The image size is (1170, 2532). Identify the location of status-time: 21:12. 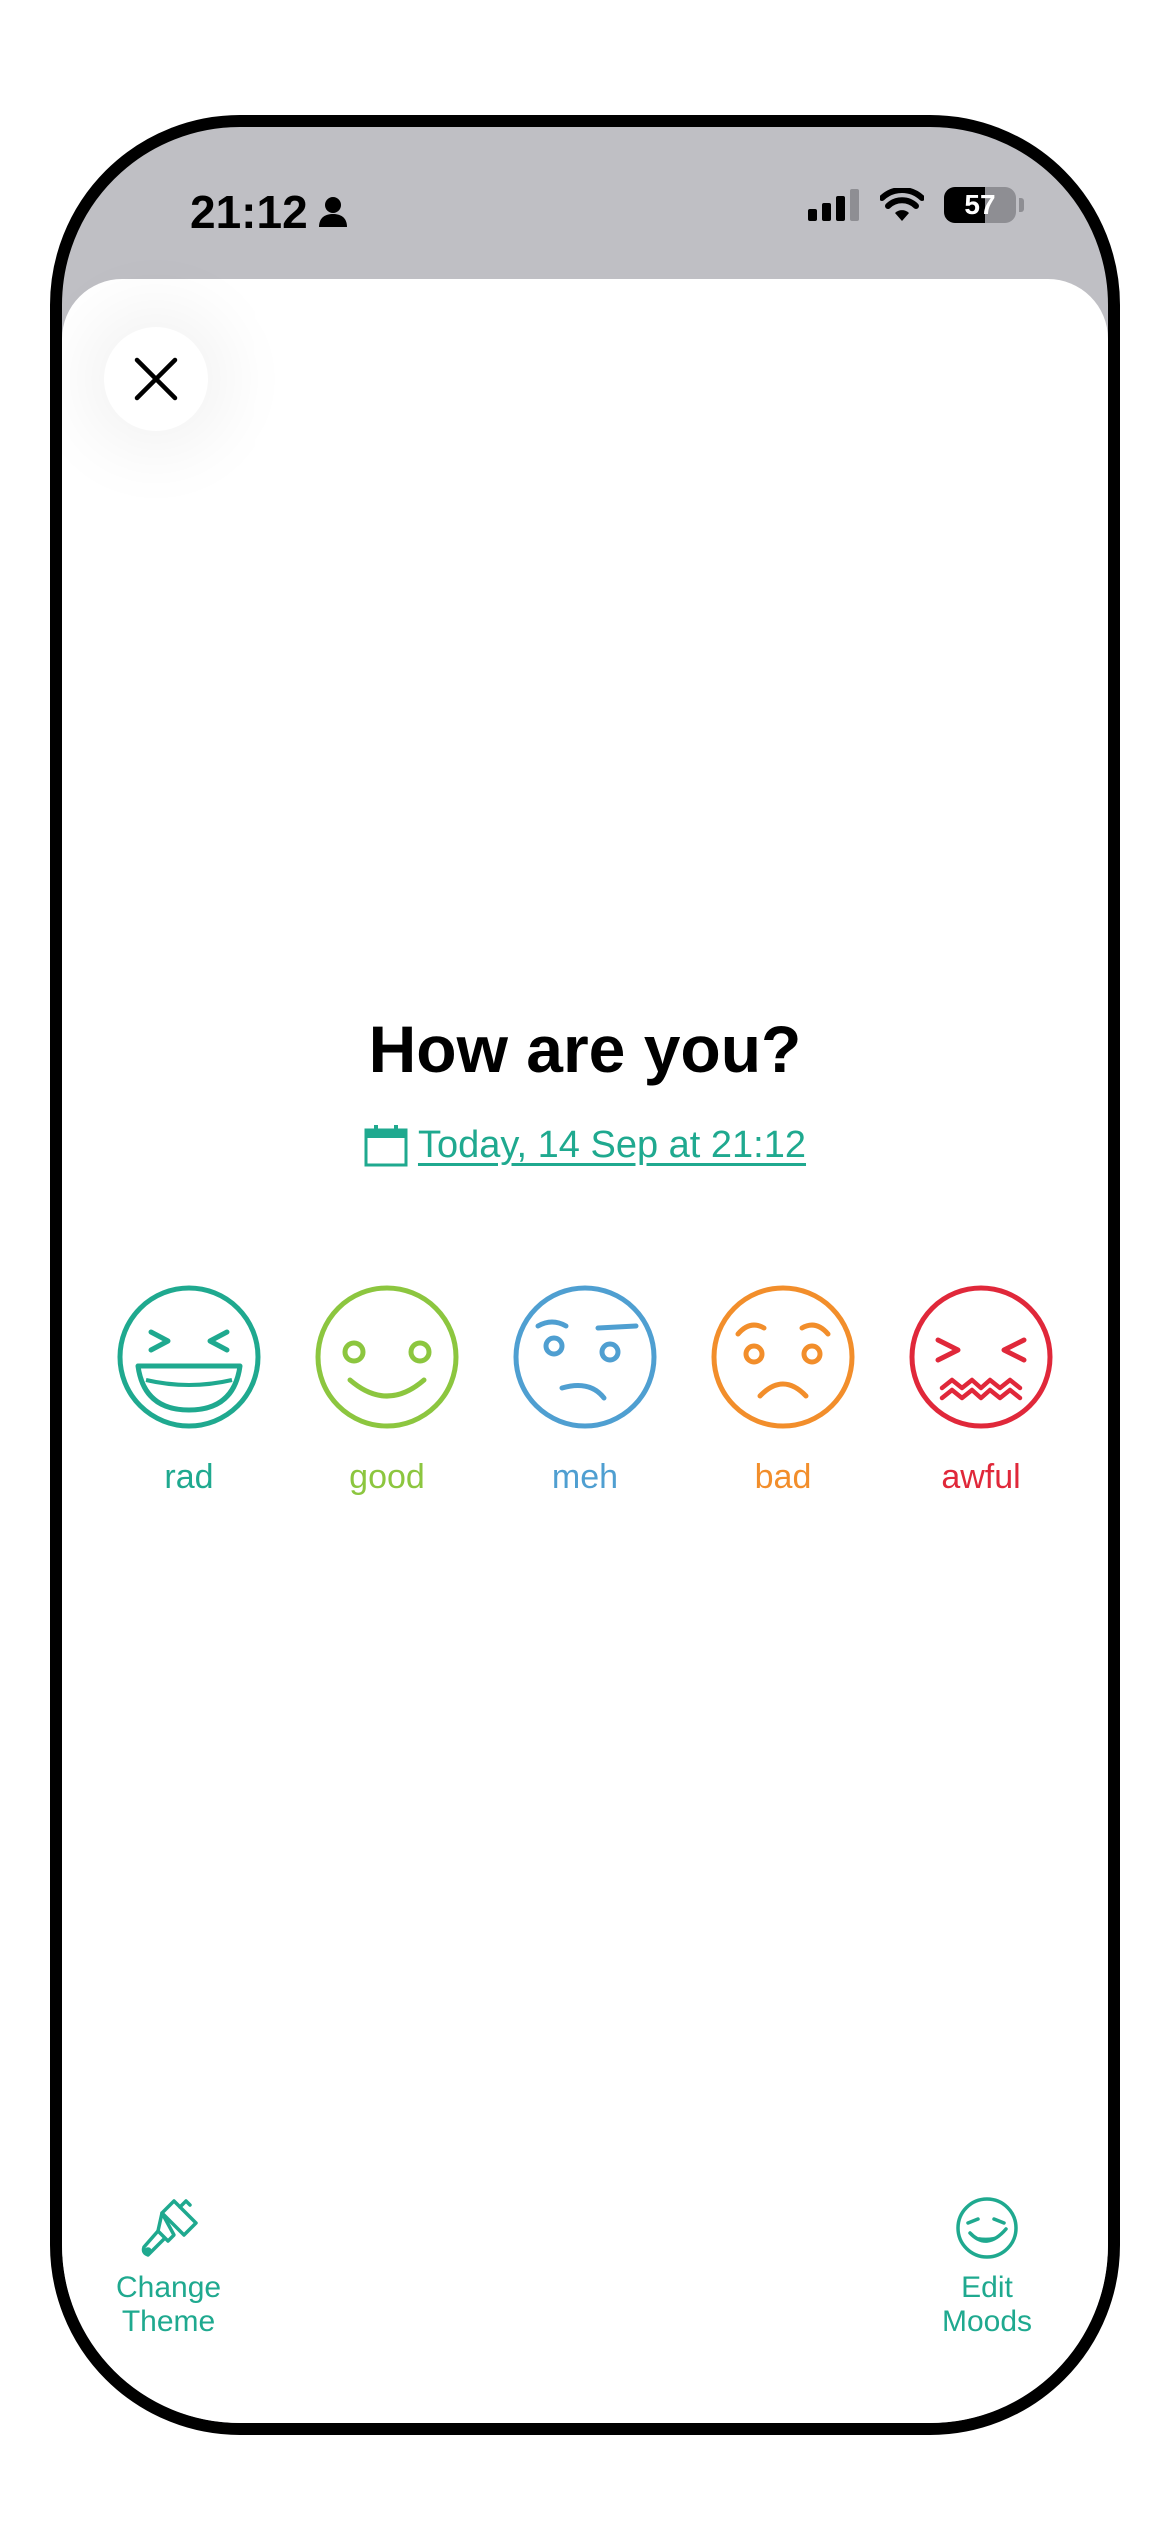
(269, 212).